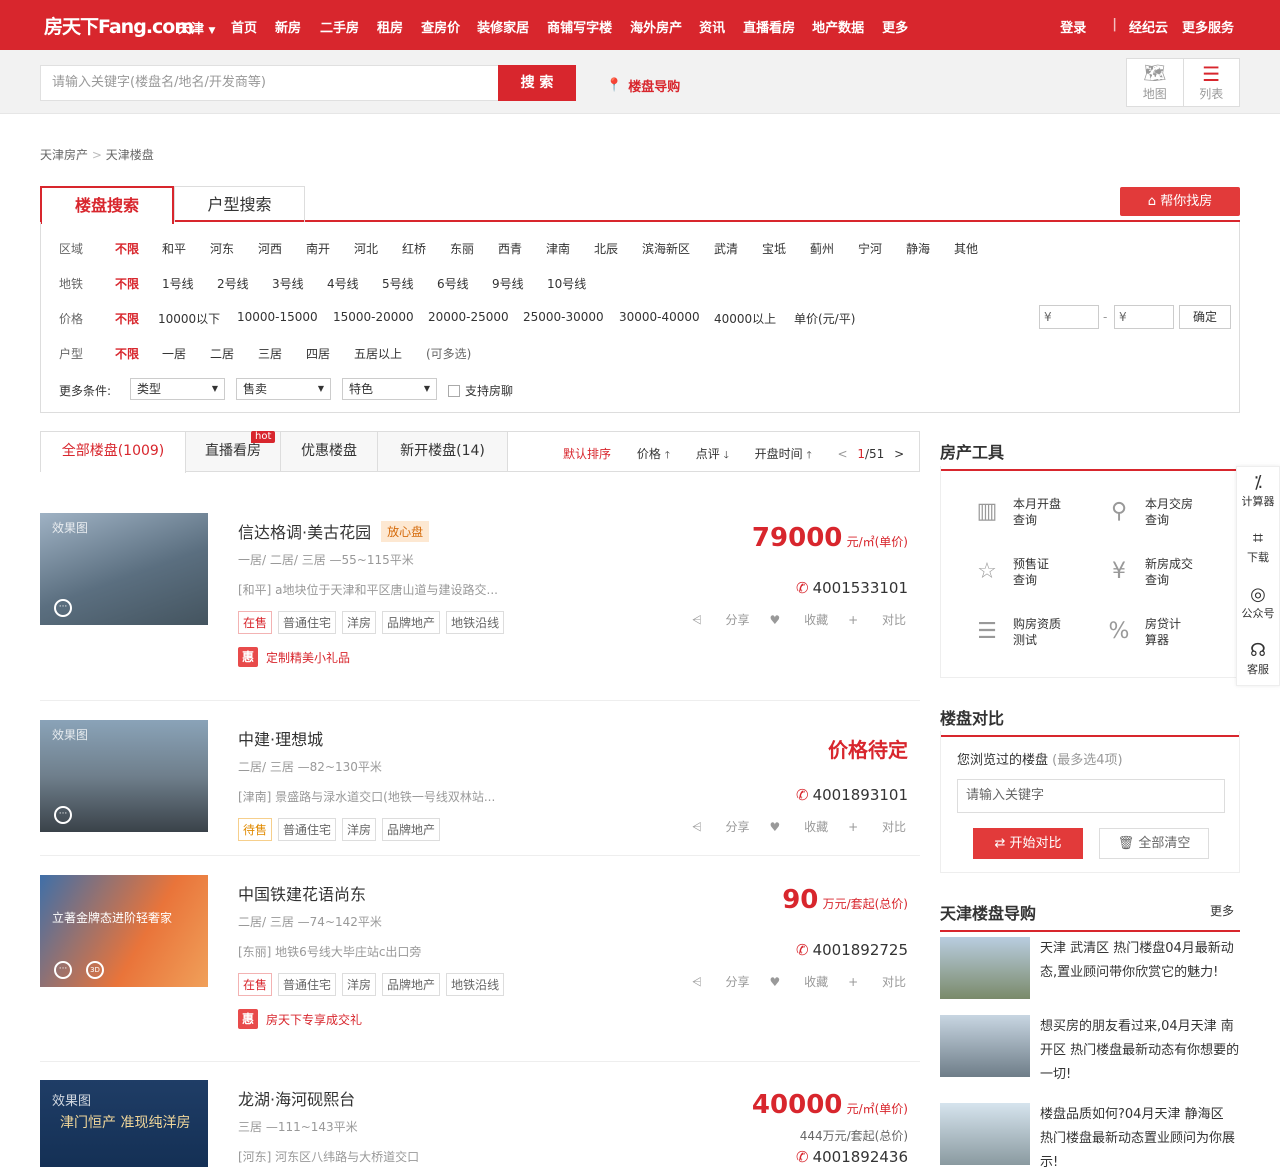 This screenshot has height=1175, width=1280. Describe the element at coordinates (1222, 910) in the screenshot. I see `guide-more-link: 更多` at that location.